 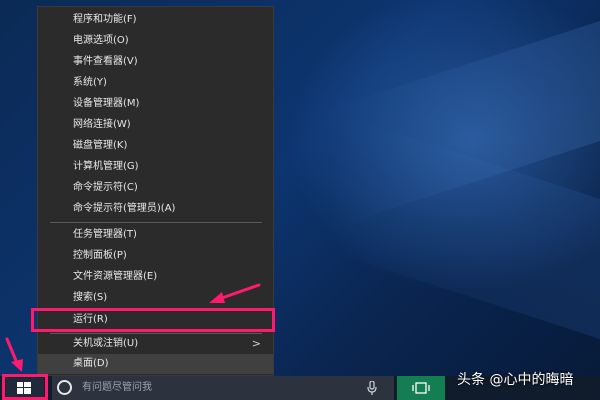 I want to click on menu-item-computer-management: 计算机管理(G), so click(x=155, y=167).